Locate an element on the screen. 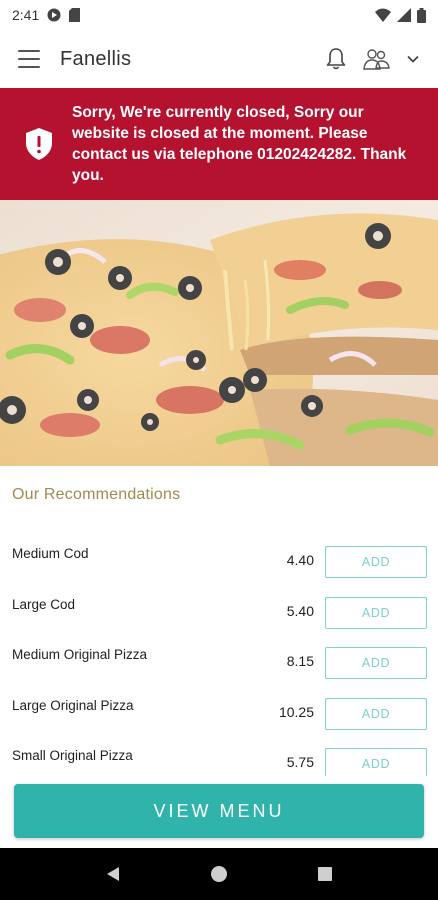  view-menu-button: VIEW MENU is located at coordinates (219, 811).